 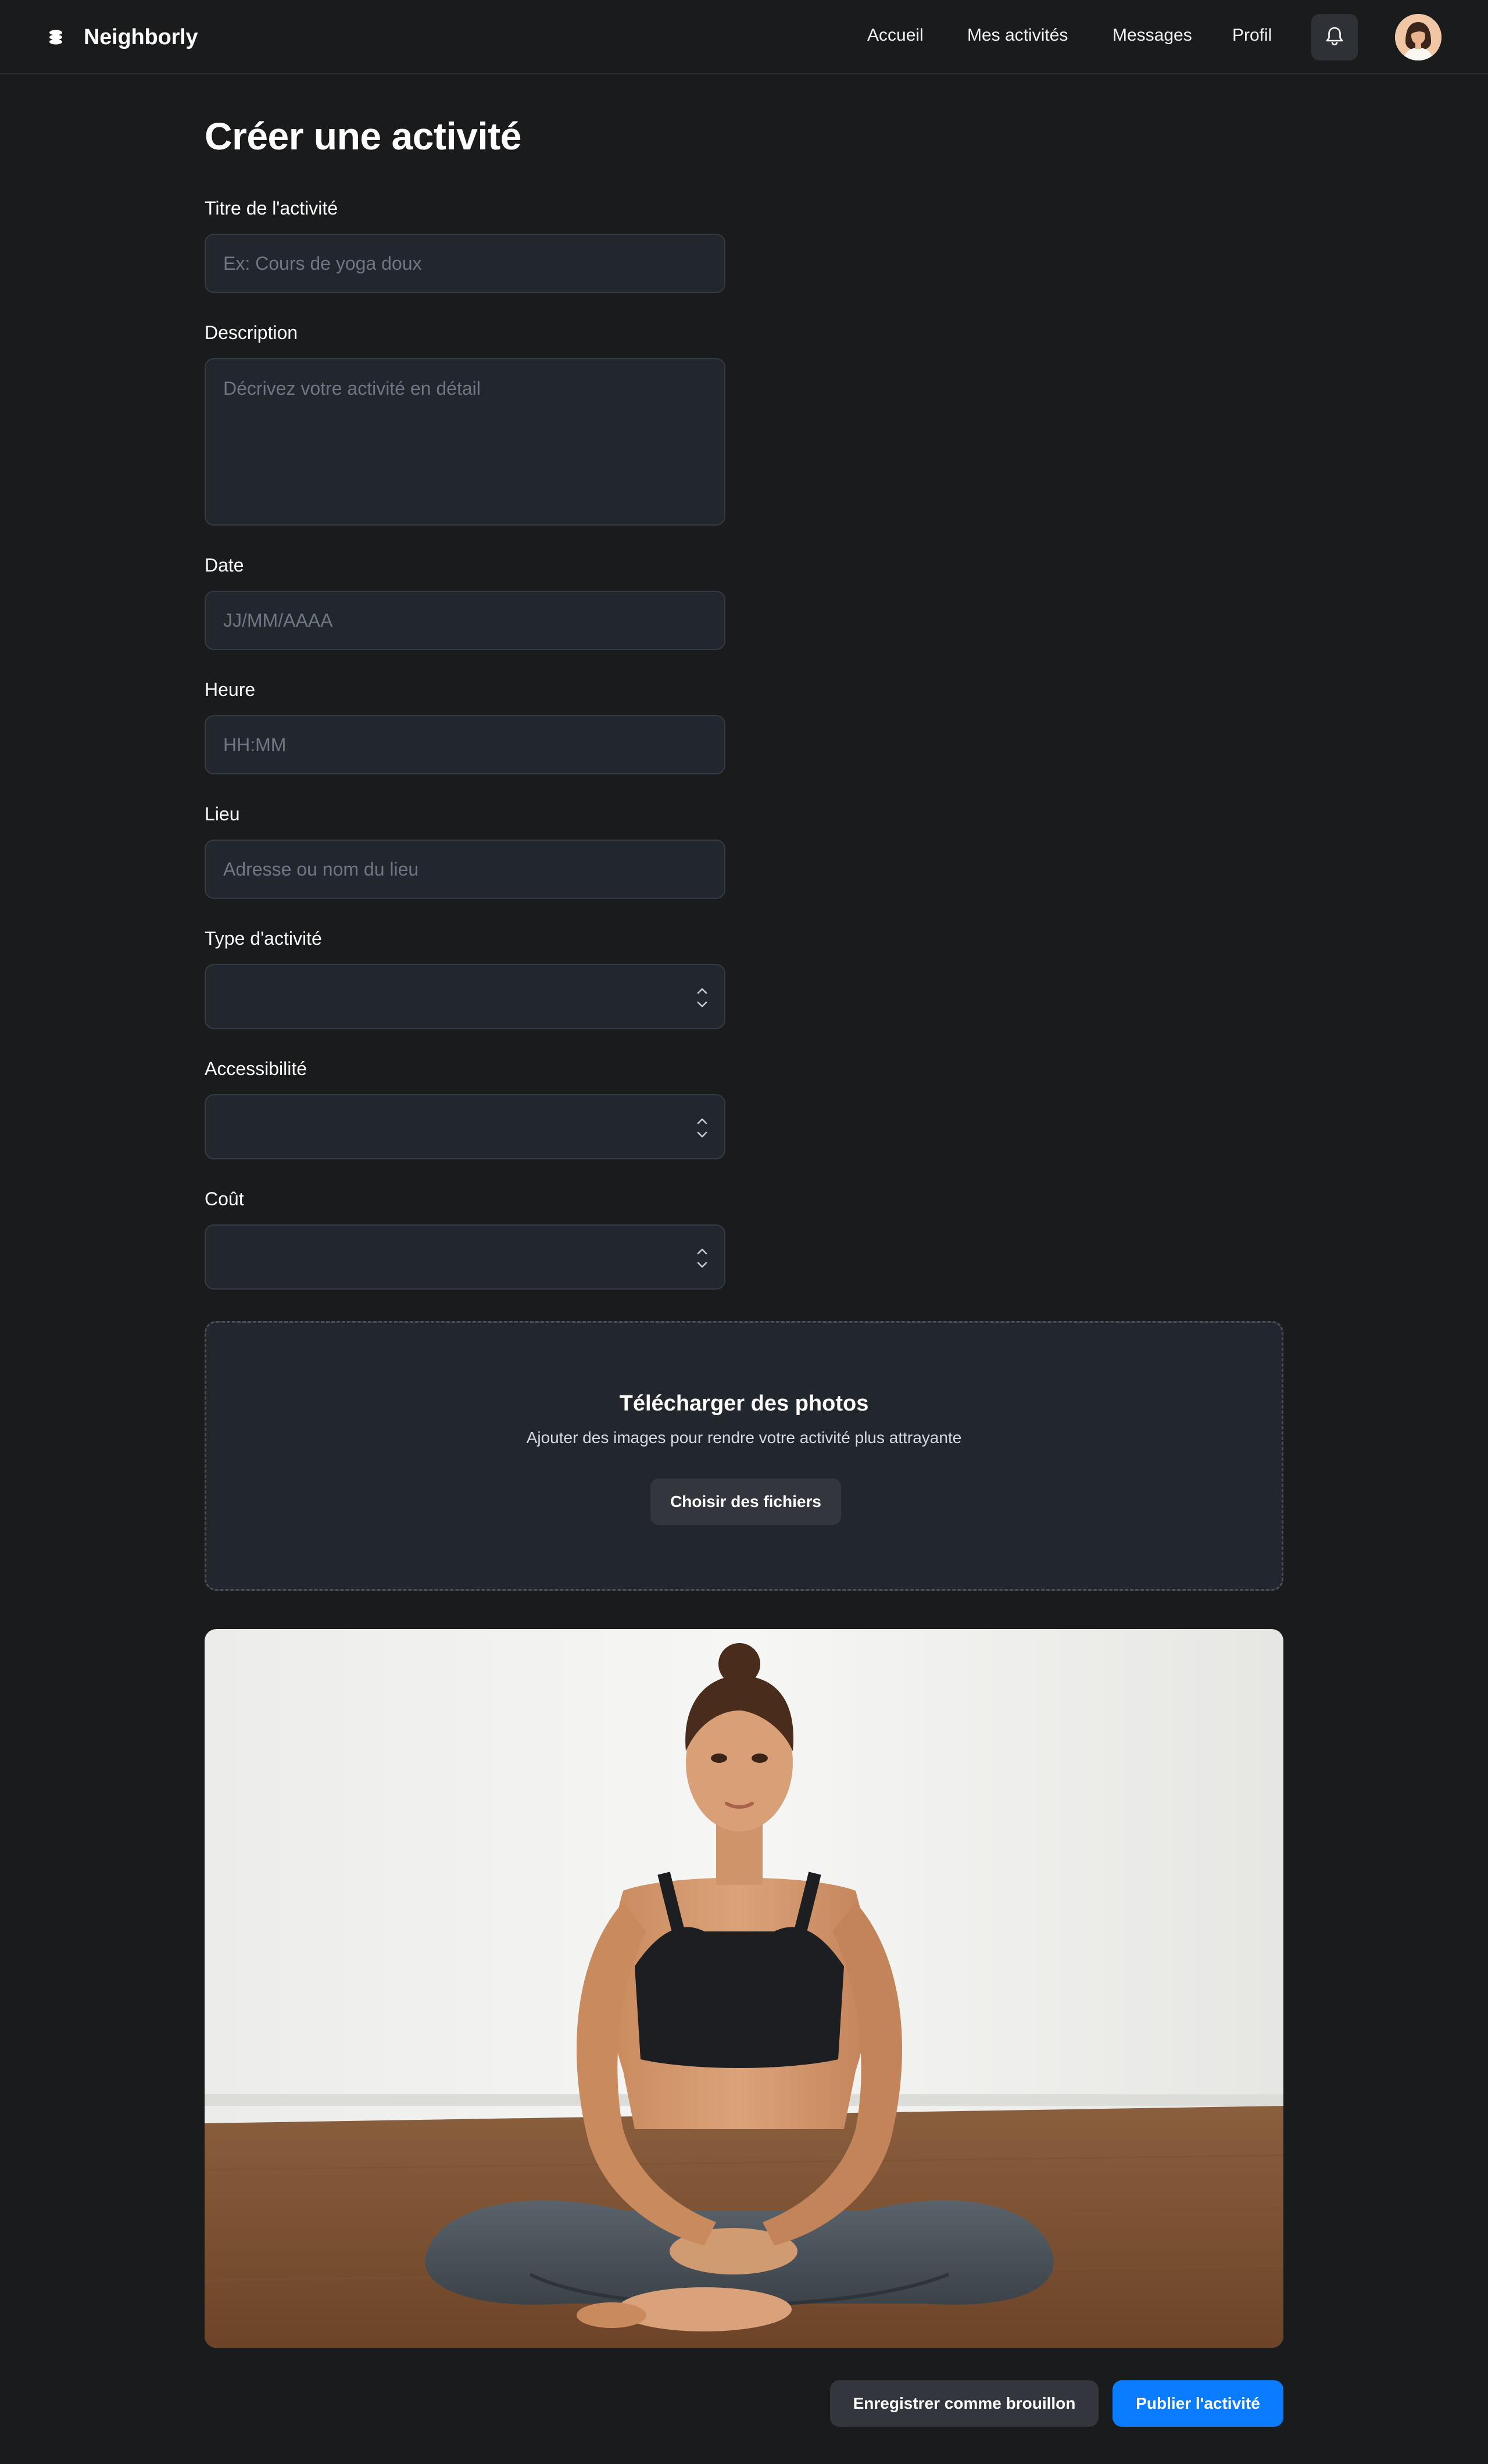 What do you see at coordinates (465, 869) in the screenshot?
I see `location-input` at bounding box center [465, 869].